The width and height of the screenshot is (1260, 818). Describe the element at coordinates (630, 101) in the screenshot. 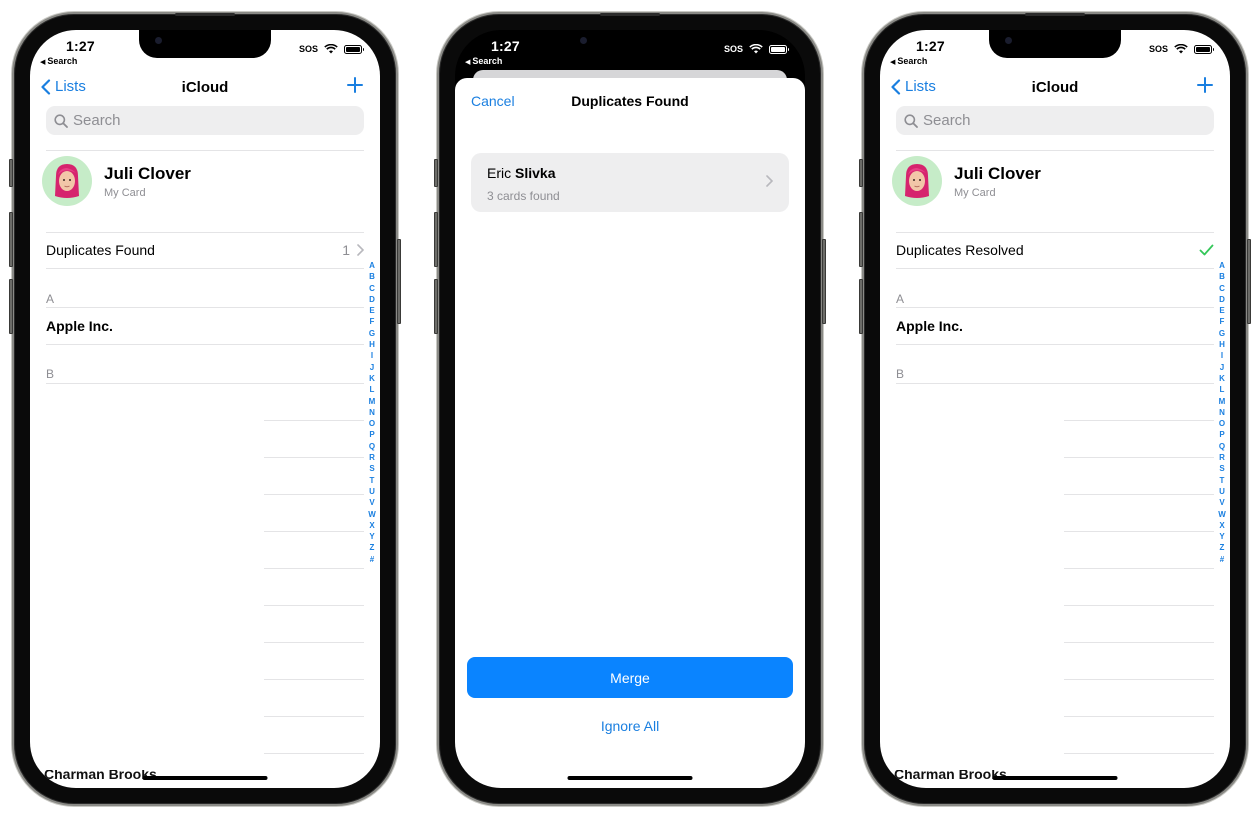

I see `sheet-title: Duplicates Found` at that location.